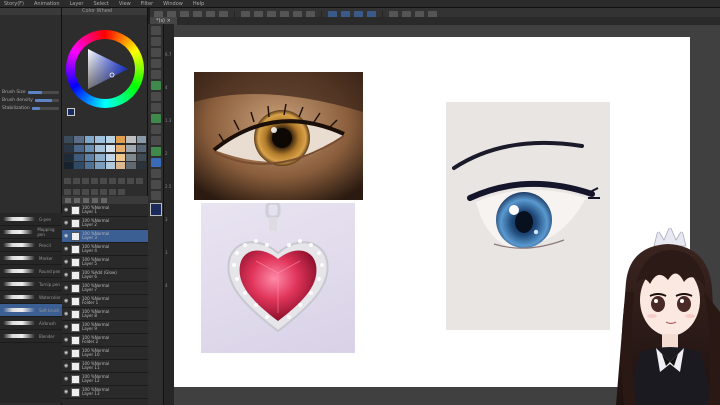 This screenshot has width=720, height=405. What do you see at coordinates (105, 353) in the screenshot?
I see `layer-row: ◉ 100 %Normal Layer 10` at bounding box center [105, 353].